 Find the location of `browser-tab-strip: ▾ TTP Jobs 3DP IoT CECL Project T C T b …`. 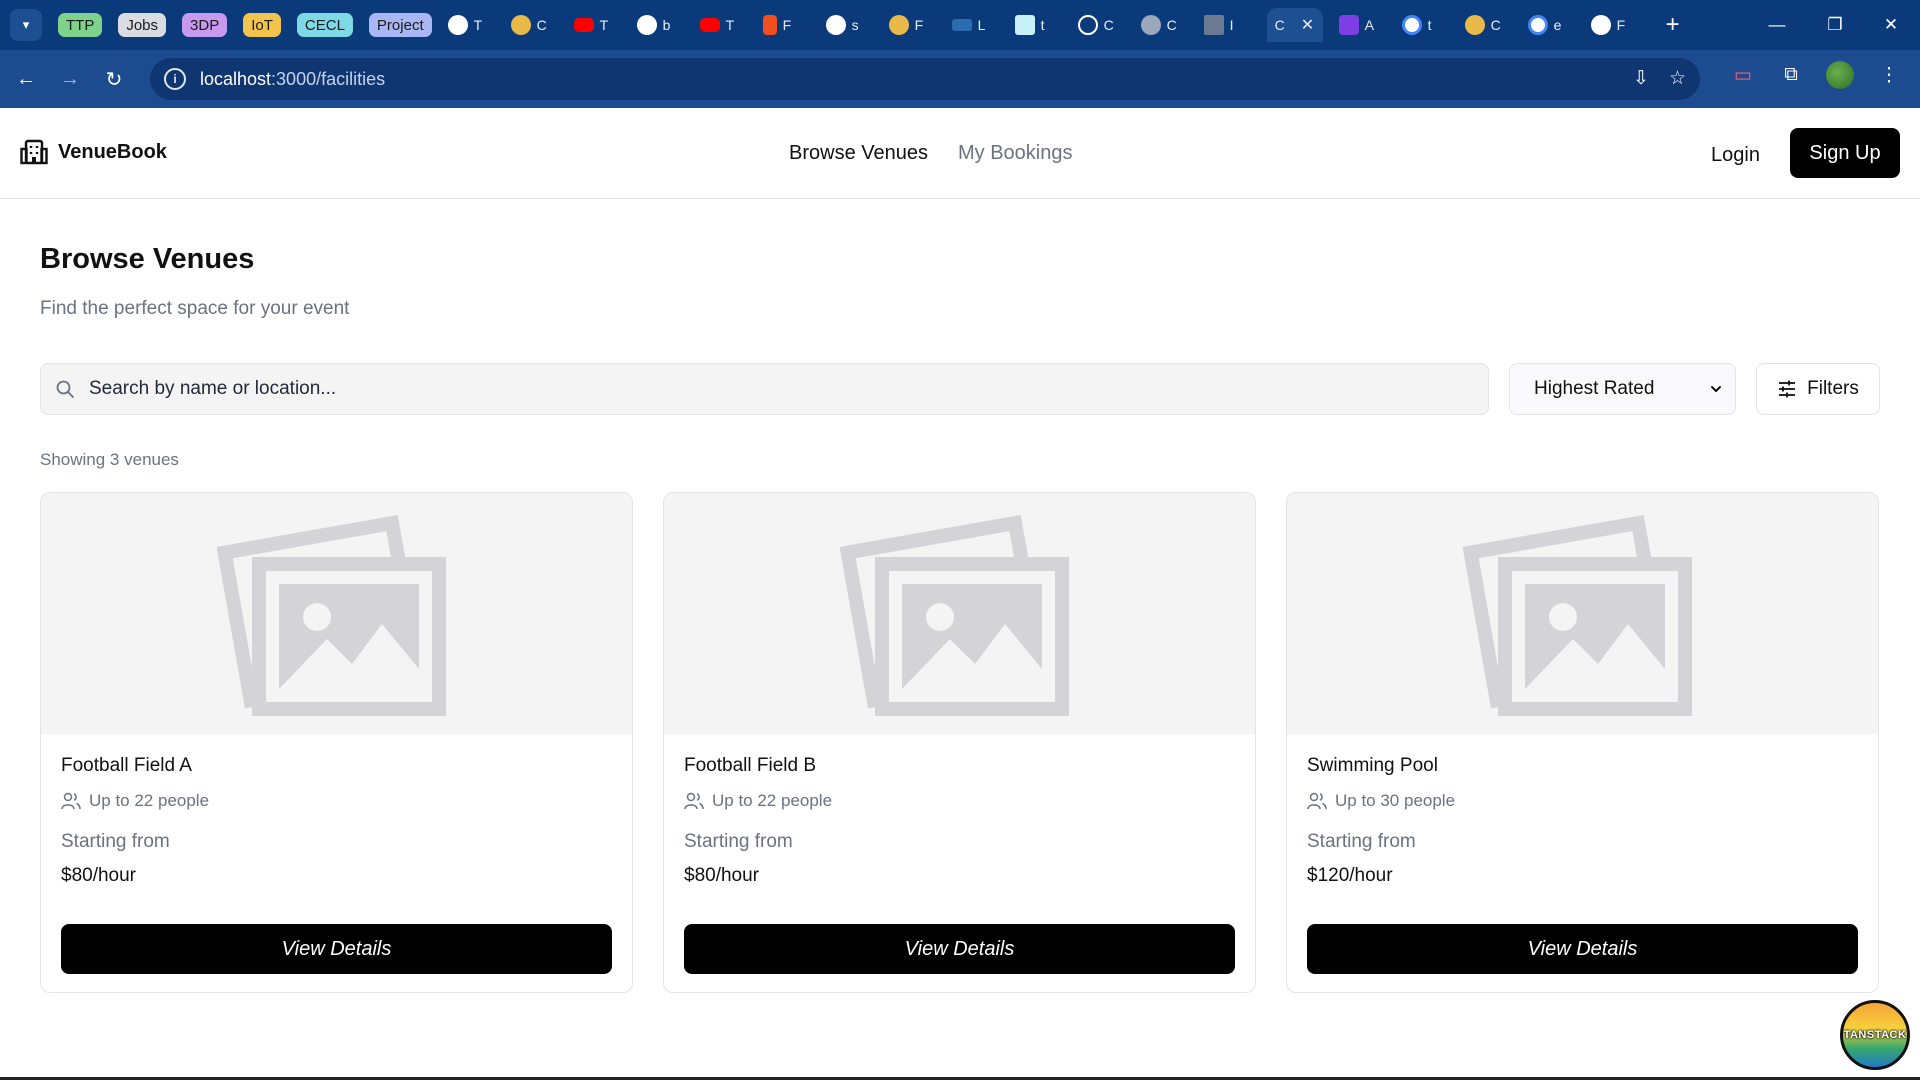

browser-tab-strip: ▾ TTP Jobs 3DP IoT CECL Project T C T b … is located at coordinates (960, 25).